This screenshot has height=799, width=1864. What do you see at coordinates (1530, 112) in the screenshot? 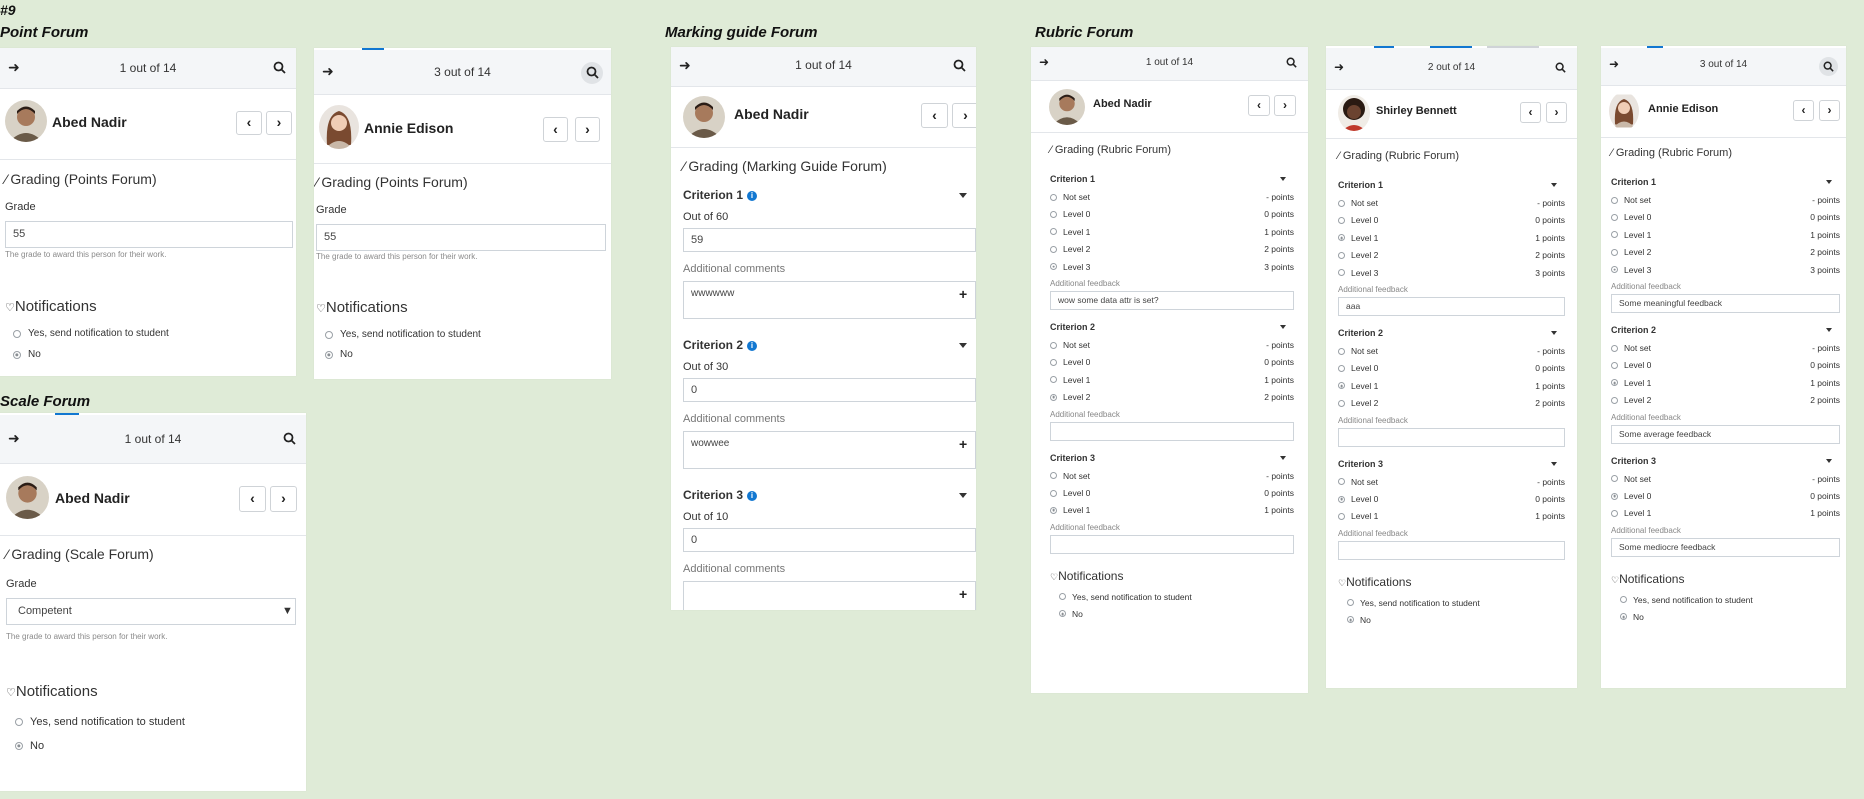
I see `previous-user-button: ‹` at bounding box center [1530, 112].